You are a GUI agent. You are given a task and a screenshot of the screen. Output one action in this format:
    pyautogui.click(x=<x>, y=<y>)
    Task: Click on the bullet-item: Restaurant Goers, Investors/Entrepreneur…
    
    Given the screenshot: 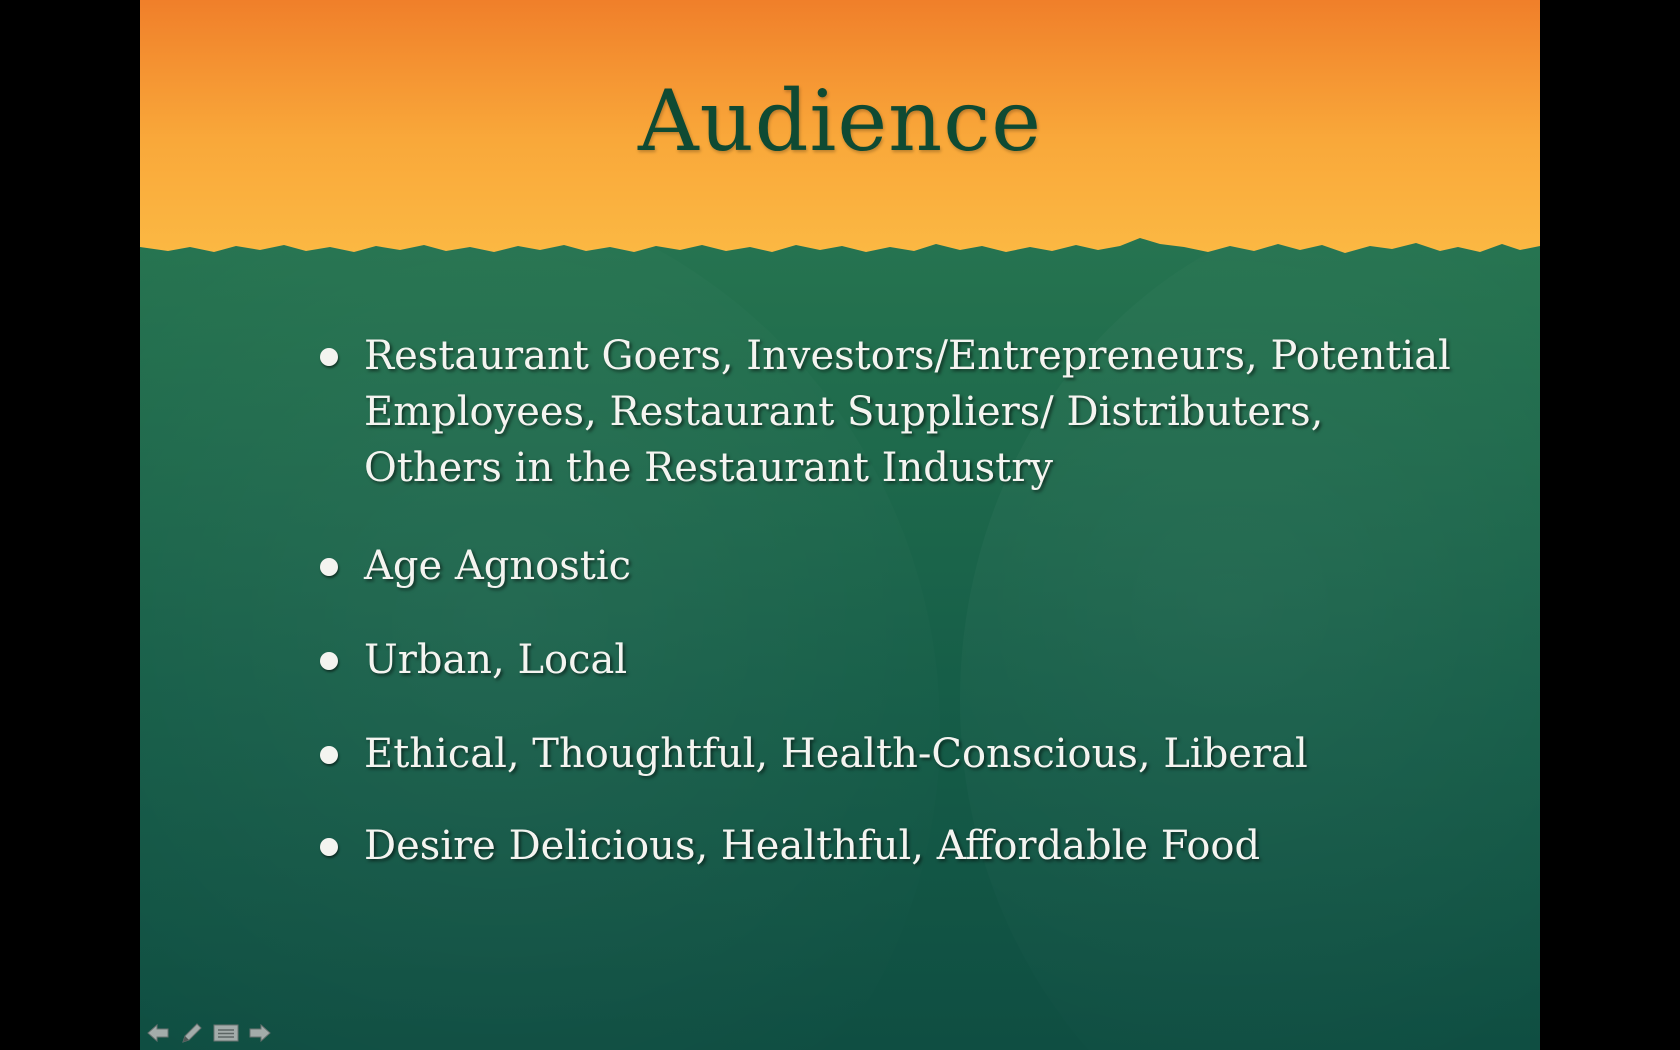 What is the action you would take?
    pyautogui.click(x=890, y=412)
    